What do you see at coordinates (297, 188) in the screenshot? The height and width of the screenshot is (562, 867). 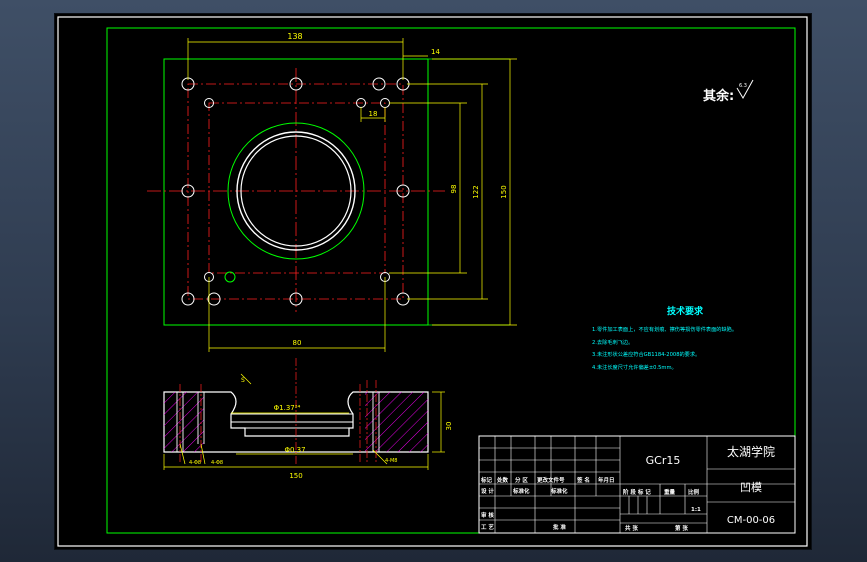 I see `inner-hole-pattern` at bounding box center [297, 188].